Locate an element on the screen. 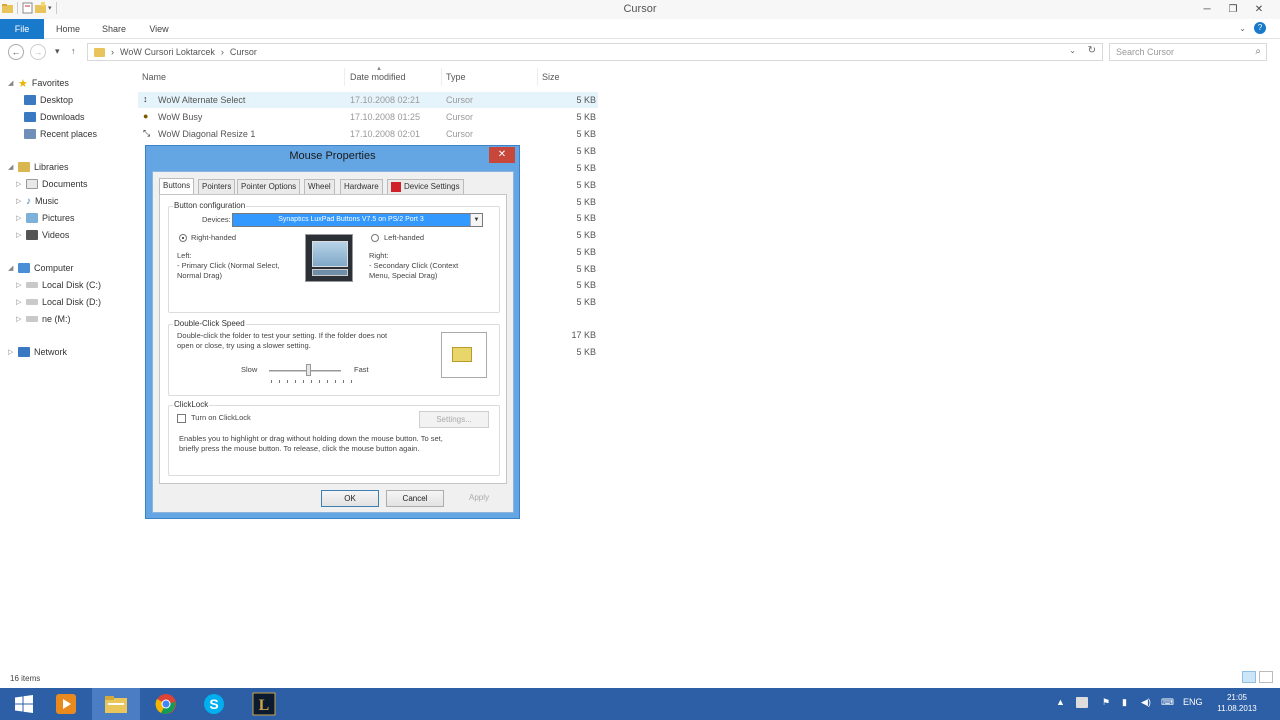  tab-buttons: Buttons is located at coordinates (177, 186).